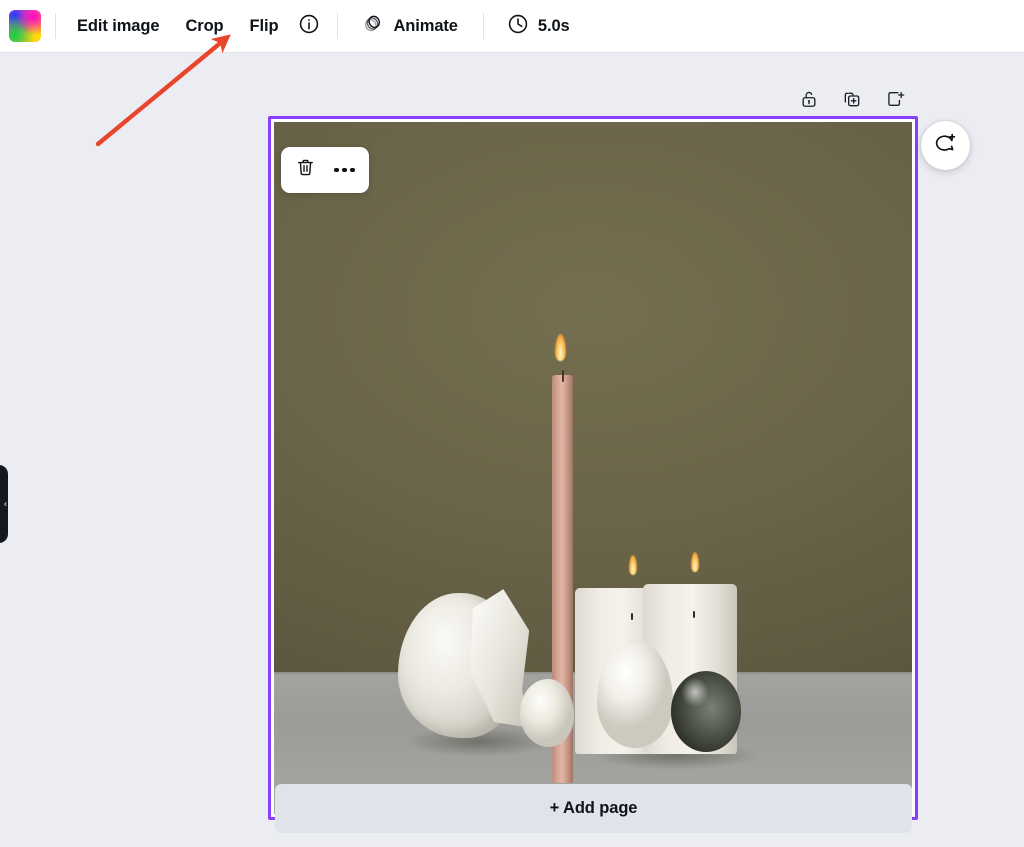 This screenshot has height=847, width=1024. I want to click on duplicate-icon, so click(852, 101).